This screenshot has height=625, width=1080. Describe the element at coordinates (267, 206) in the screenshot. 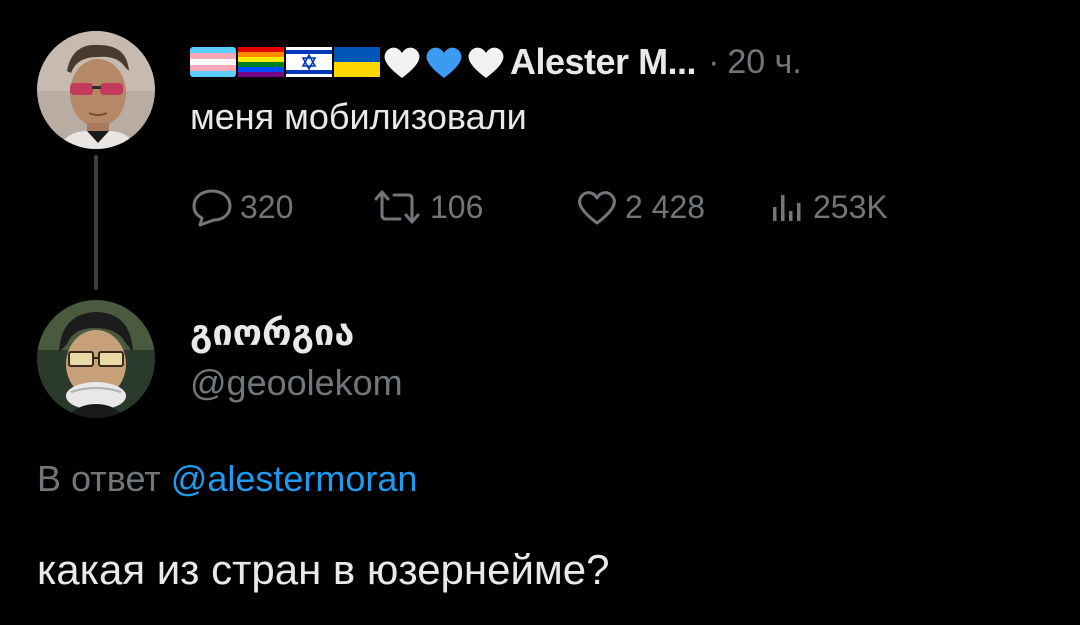

I see `reply-count: 320` at that location.